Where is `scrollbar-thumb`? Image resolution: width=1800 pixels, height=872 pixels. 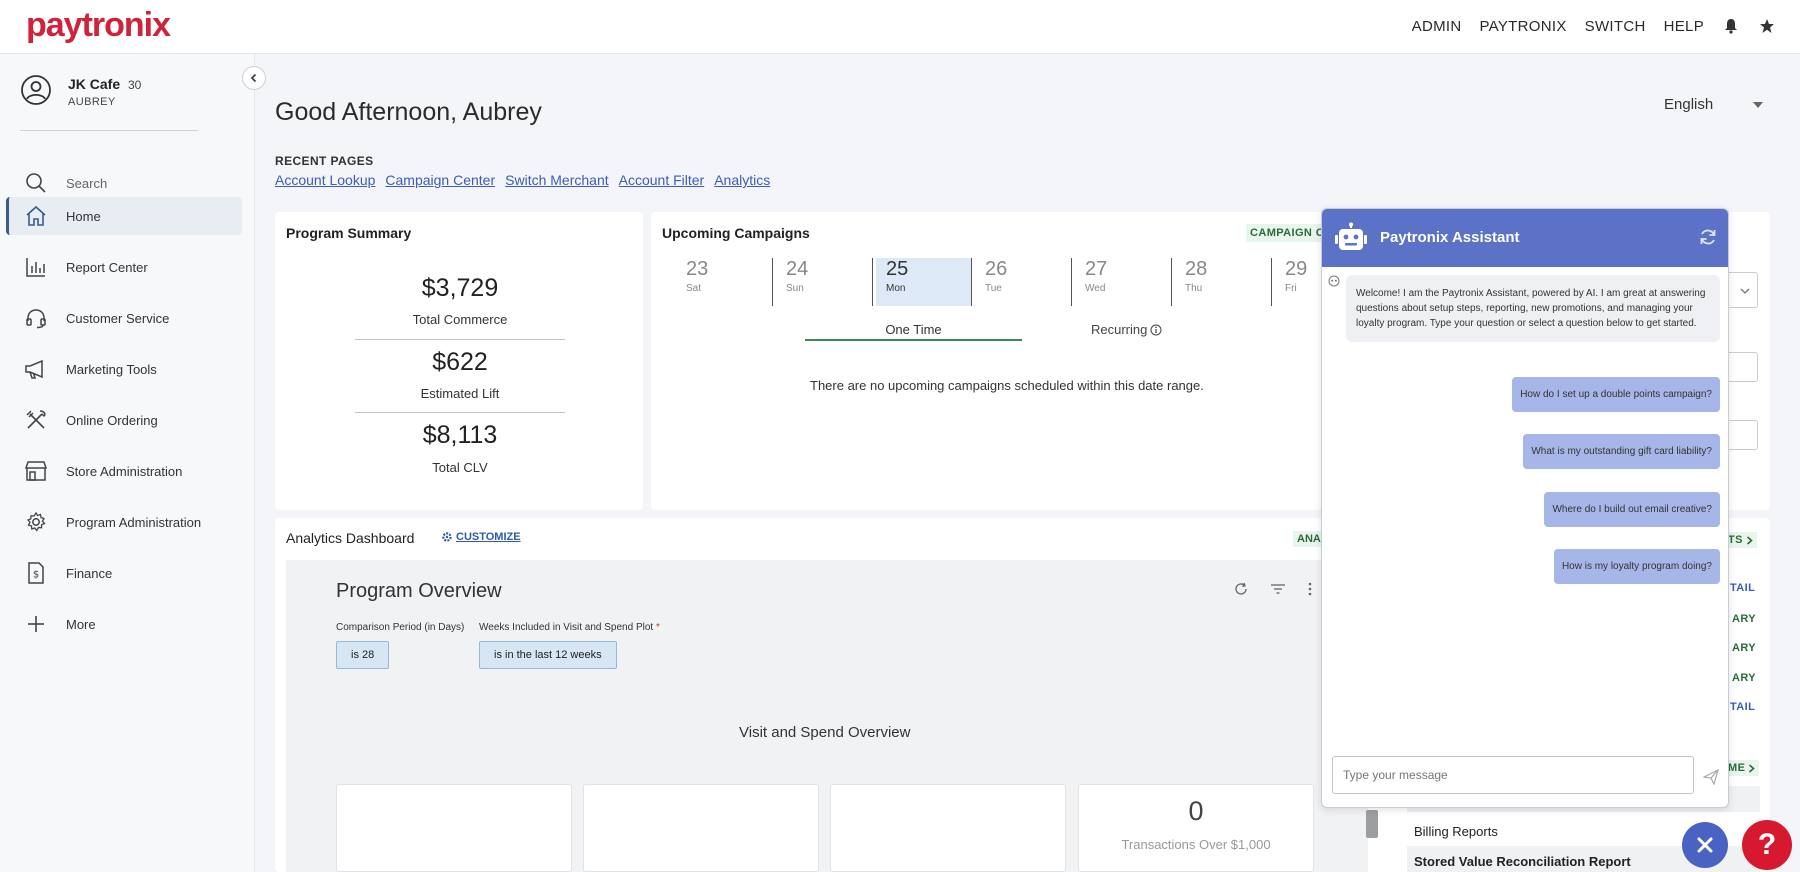 scrollbar-thumb is located at coordinates (1372, 824).